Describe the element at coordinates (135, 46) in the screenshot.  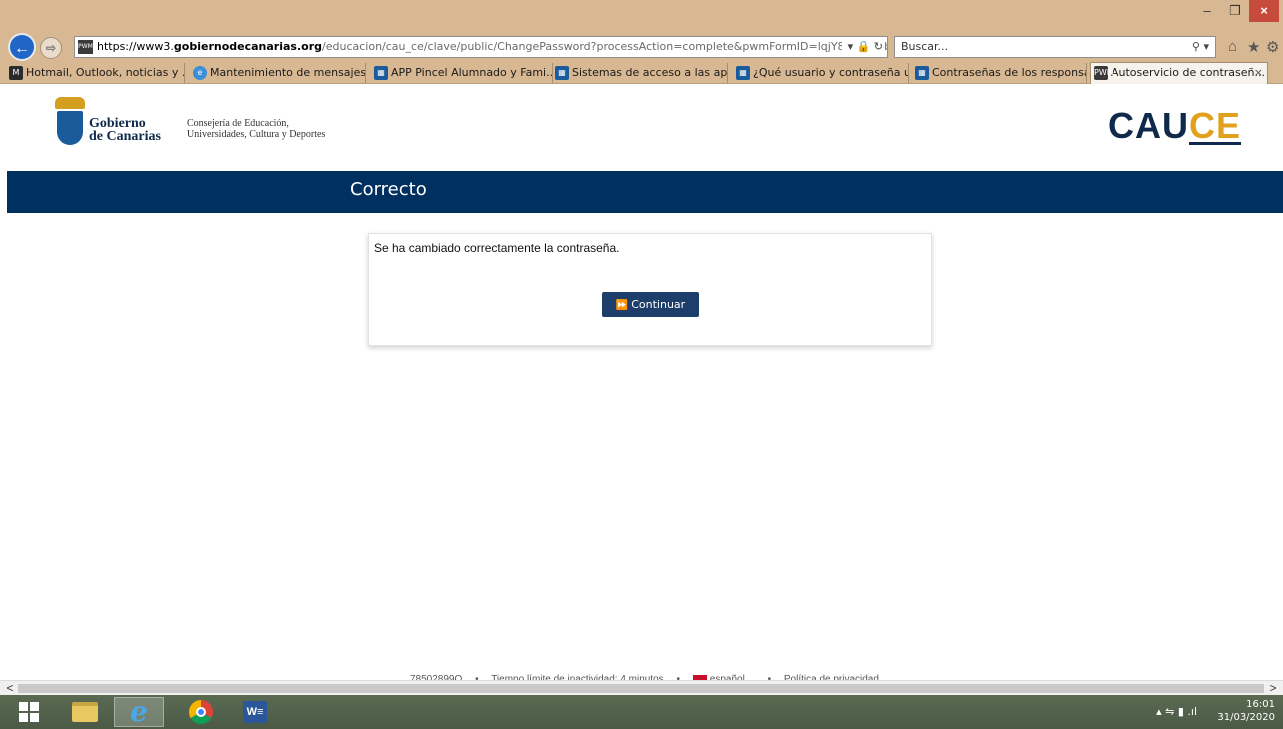
I see `address-protocol: https://www3.` at that location.